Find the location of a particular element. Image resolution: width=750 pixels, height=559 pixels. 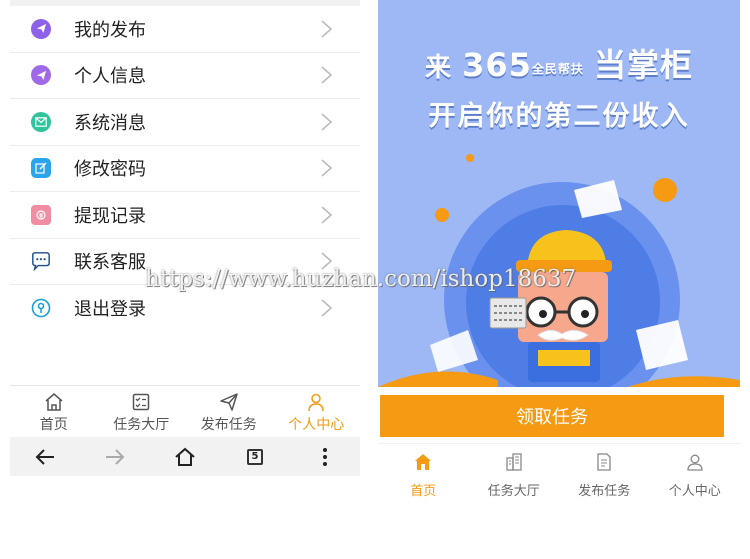

key-icon is located at coordinates (41, 308).